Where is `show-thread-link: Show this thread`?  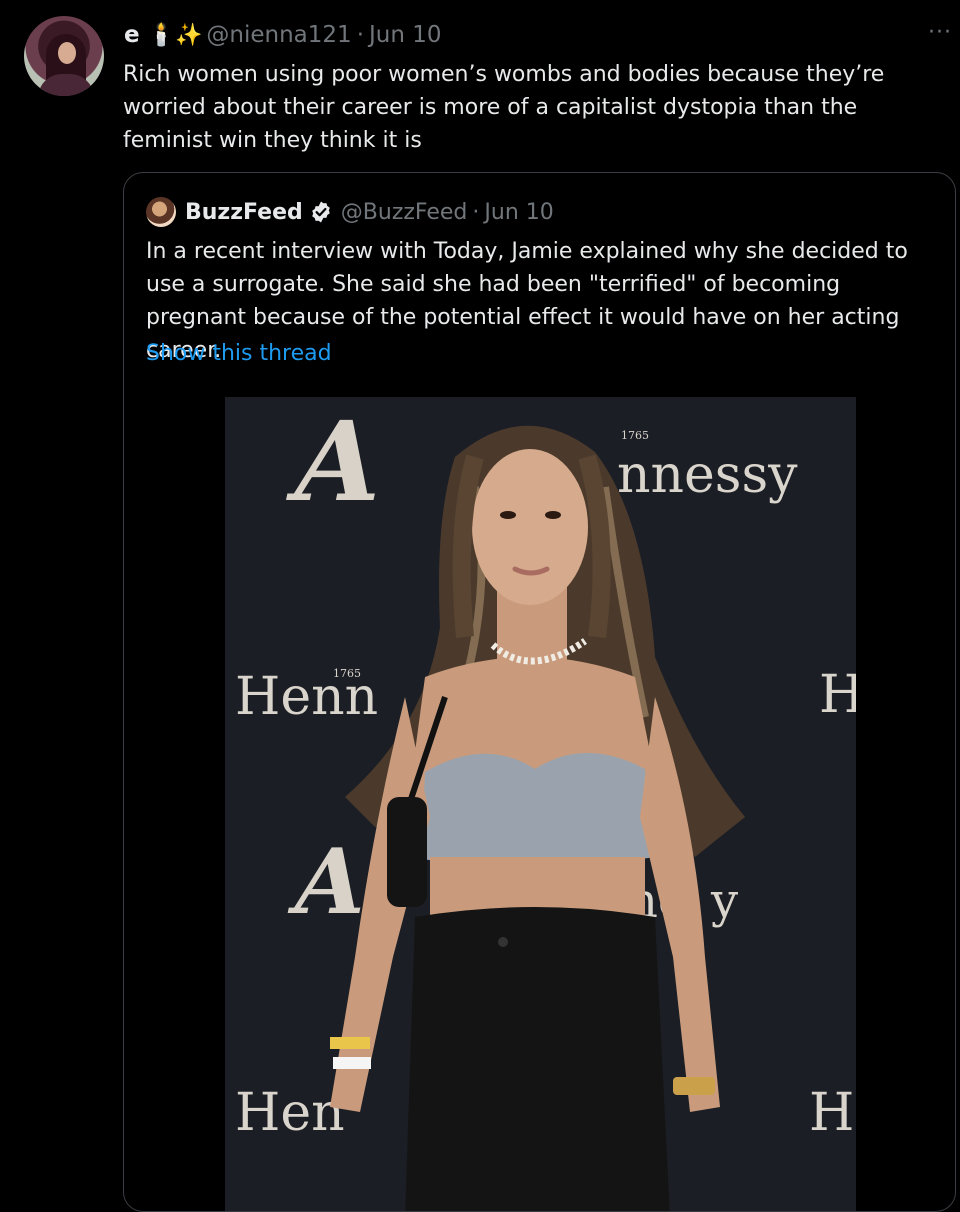
show-thread-link: Show this thread is located at coordinates (239, 353).